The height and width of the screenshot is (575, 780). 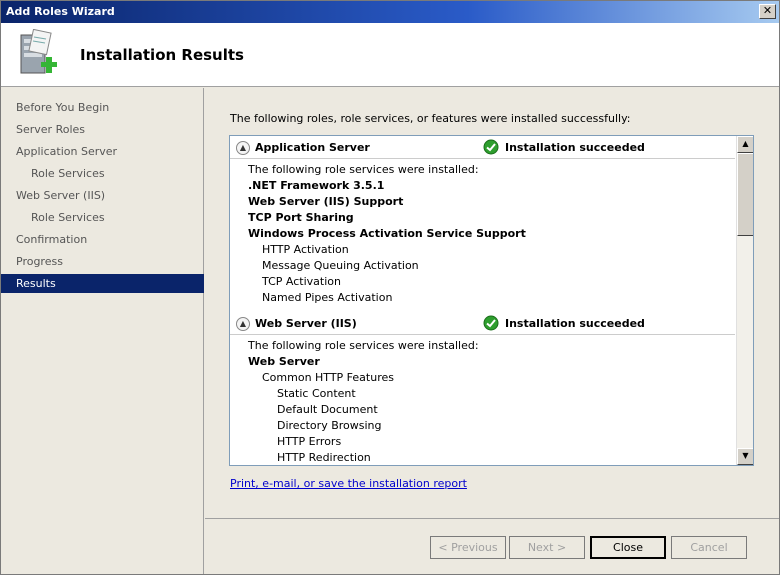 I want to click on close-icon: ✕, so click(x=767, y=10).